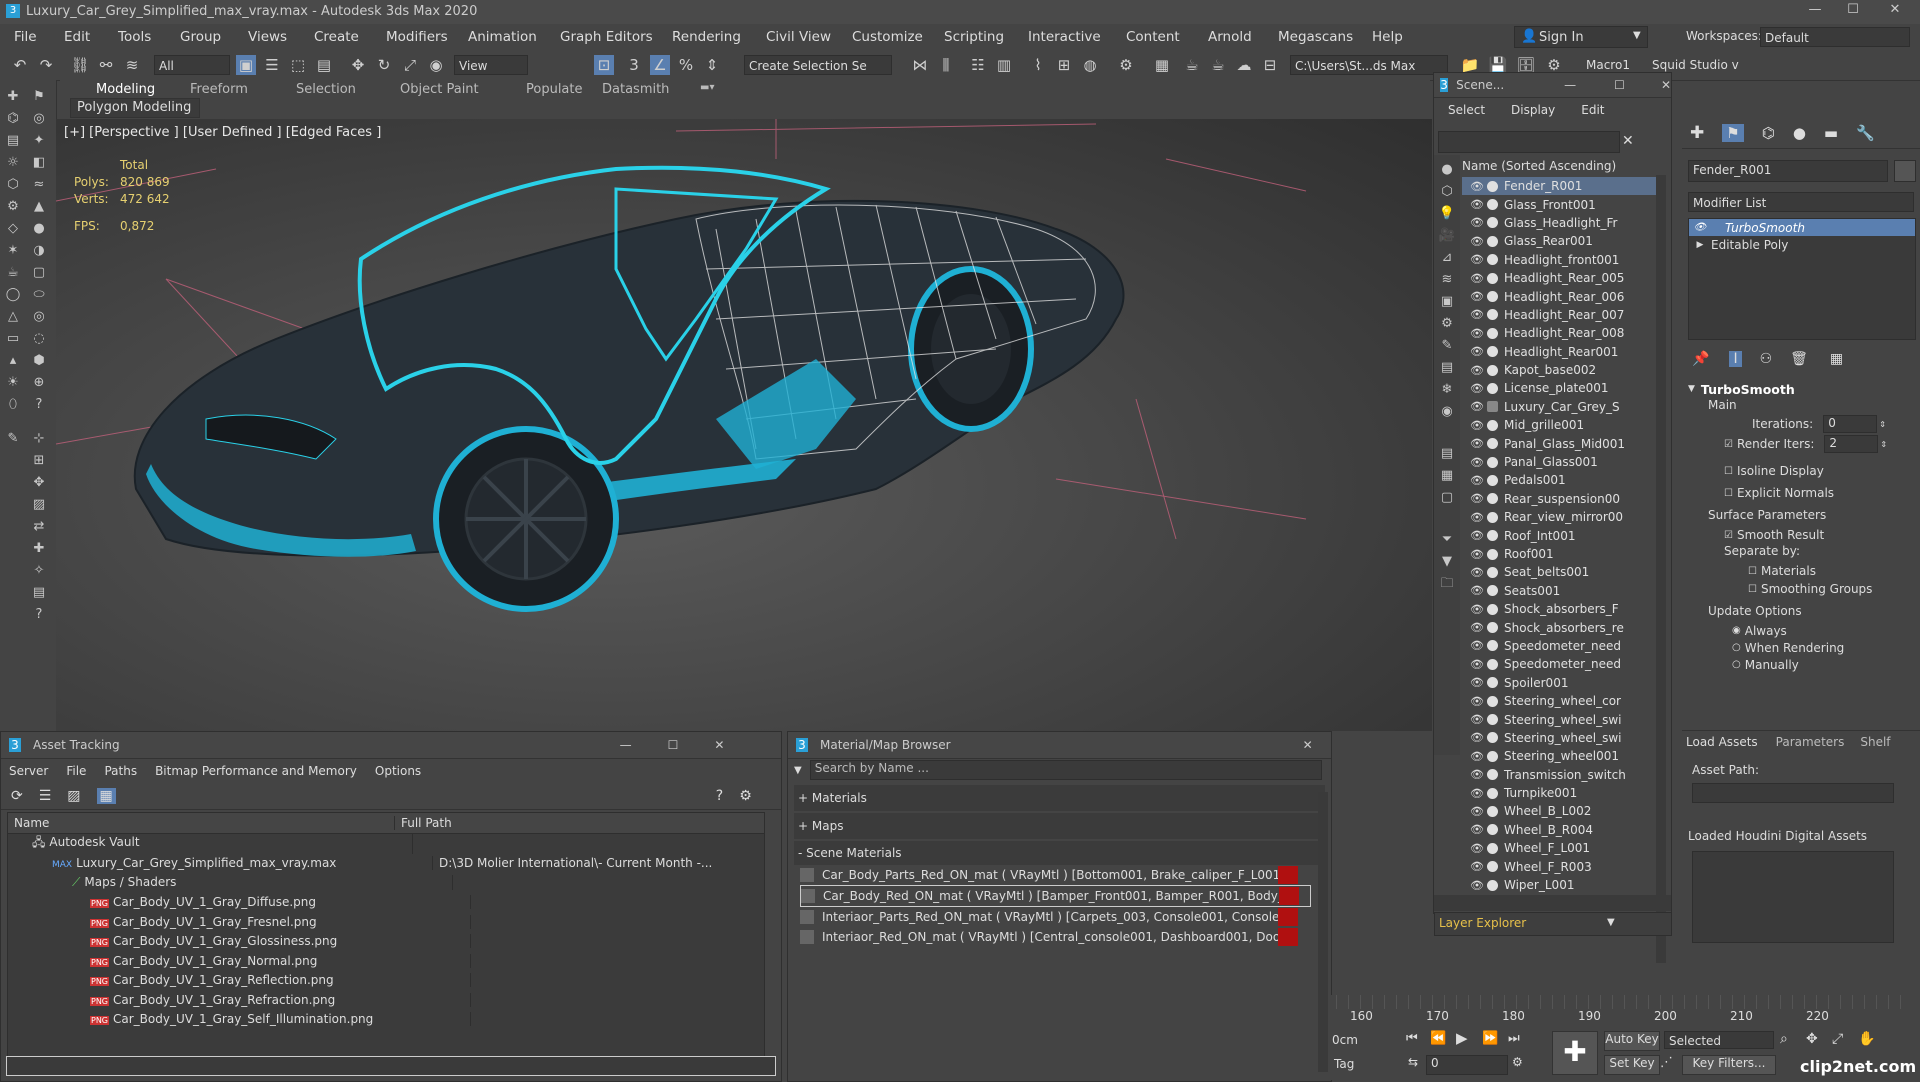  I want to click on list-item: 👁 Spoiler001, so click(1559, 683).